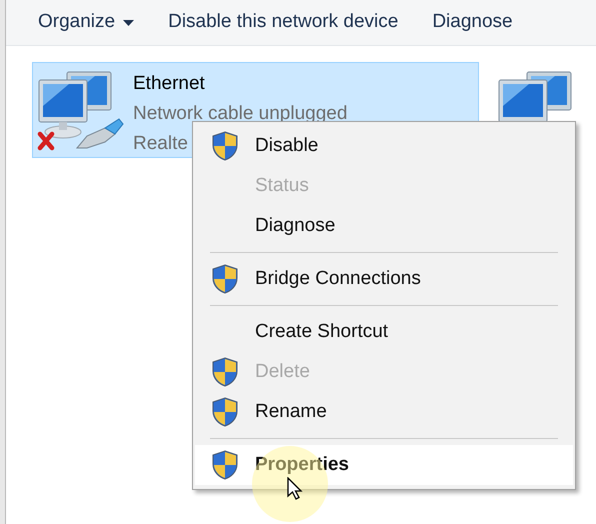 The image size is (596, 524). I want to click on toolbar-button: Diagnose, so click(472, 22).